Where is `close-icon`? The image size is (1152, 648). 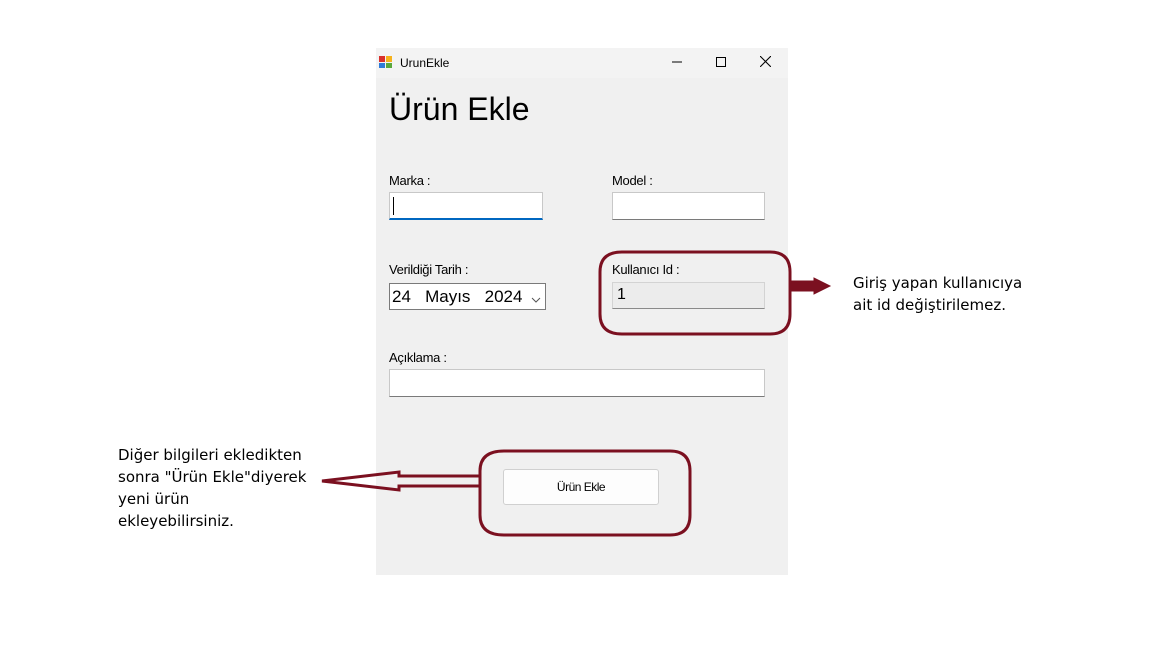
close-icon is located at coordinates (765, 63).